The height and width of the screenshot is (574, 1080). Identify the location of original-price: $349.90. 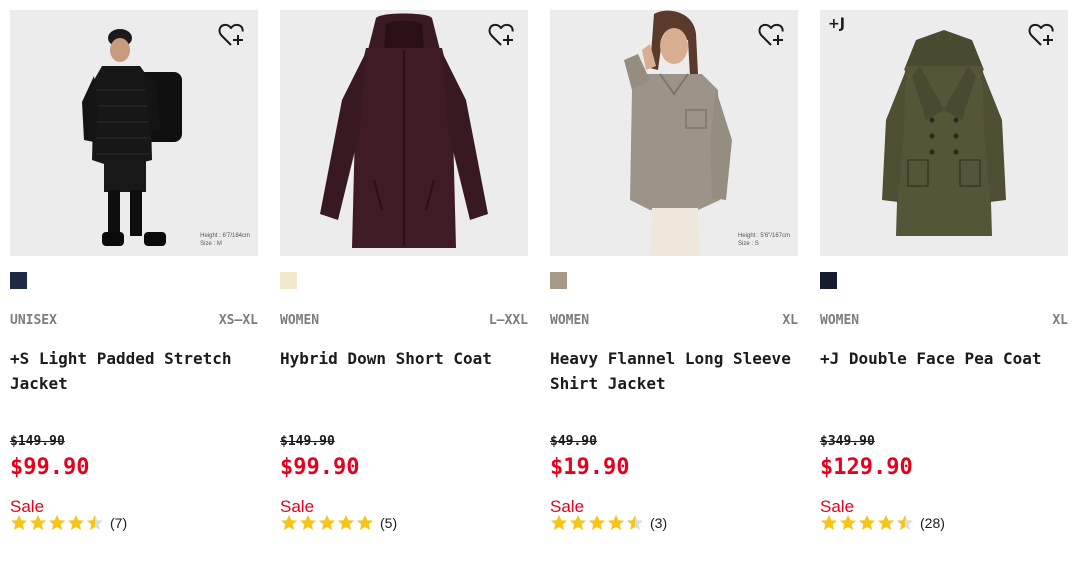
(847, 441).